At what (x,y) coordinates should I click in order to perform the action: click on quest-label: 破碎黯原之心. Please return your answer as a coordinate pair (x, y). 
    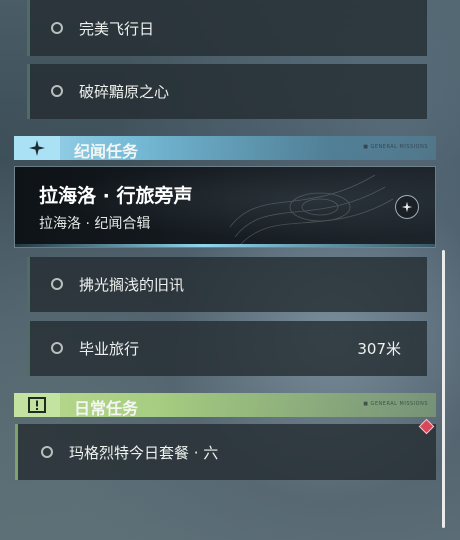
    Looking at the image, I should click on (124, 92).